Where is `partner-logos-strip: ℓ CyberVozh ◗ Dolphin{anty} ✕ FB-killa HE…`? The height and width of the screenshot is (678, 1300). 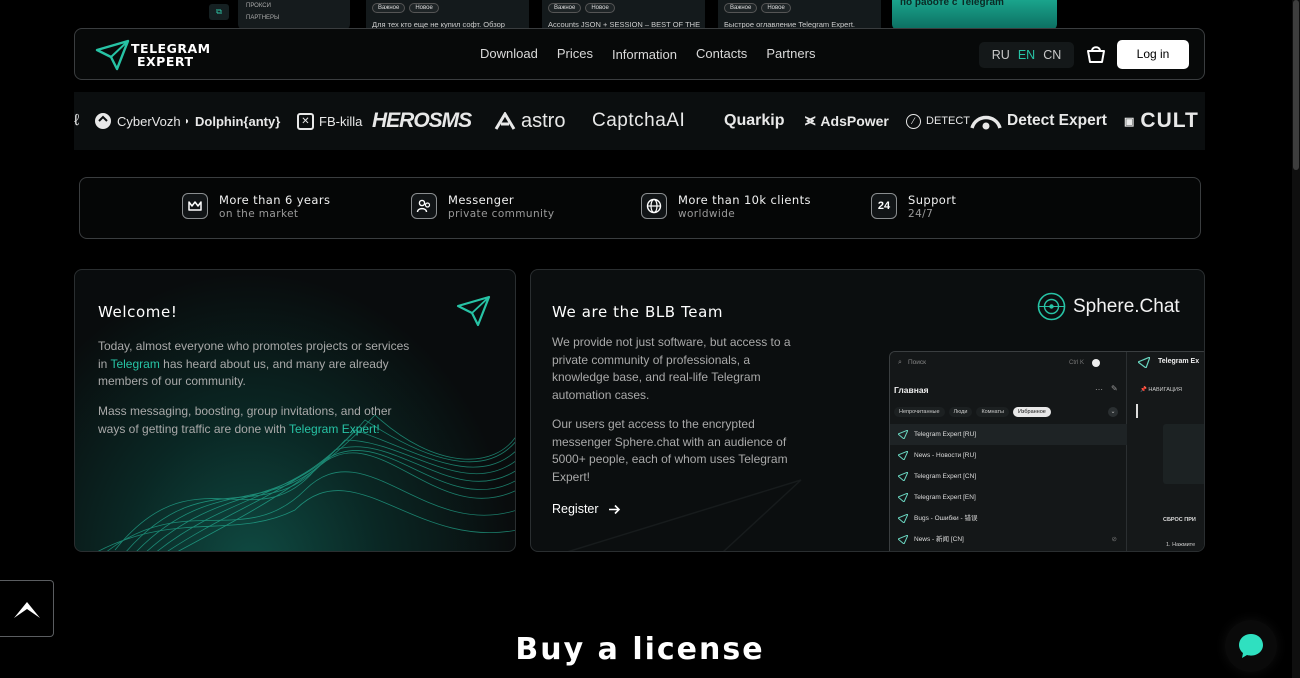 partner-logos-strip: ℓ CyberVozh ◗ Dolphin{anty} ✕ FB-killa HE… is located at coordinates (639, 121).